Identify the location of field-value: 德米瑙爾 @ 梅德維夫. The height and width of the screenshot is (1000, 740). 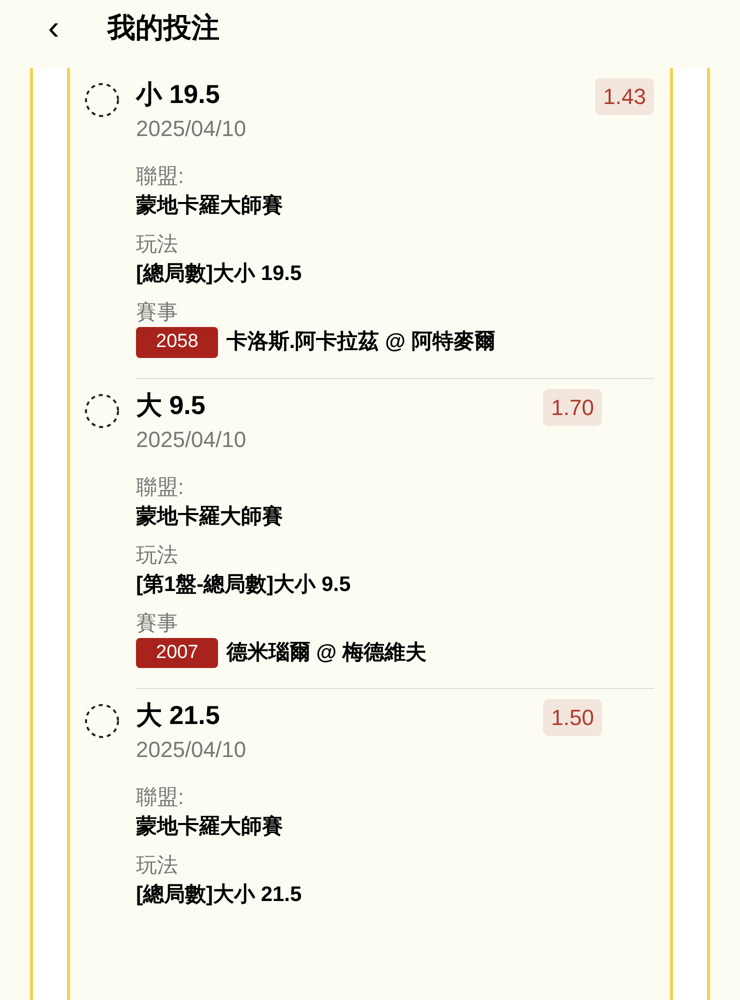
(326, 653).